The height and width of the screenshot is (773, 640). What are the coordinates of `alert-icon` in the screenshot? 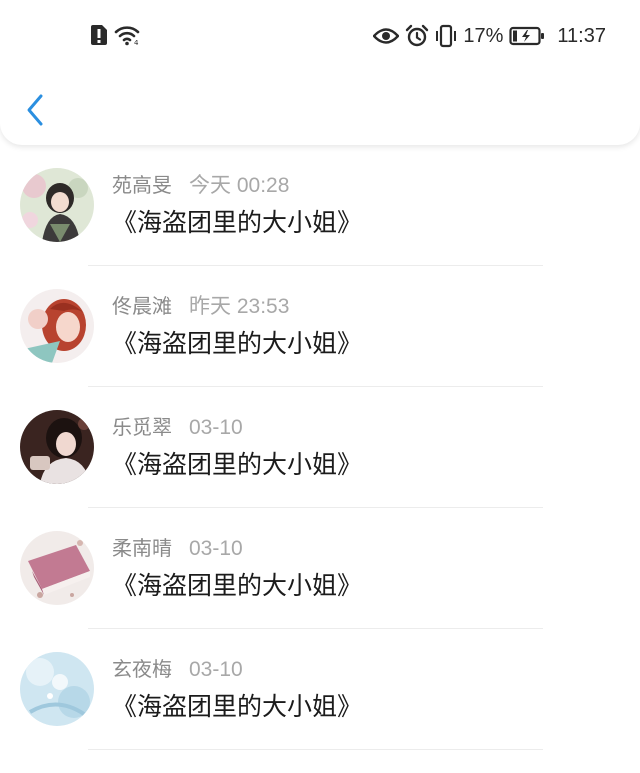 It's located at (99, 37).